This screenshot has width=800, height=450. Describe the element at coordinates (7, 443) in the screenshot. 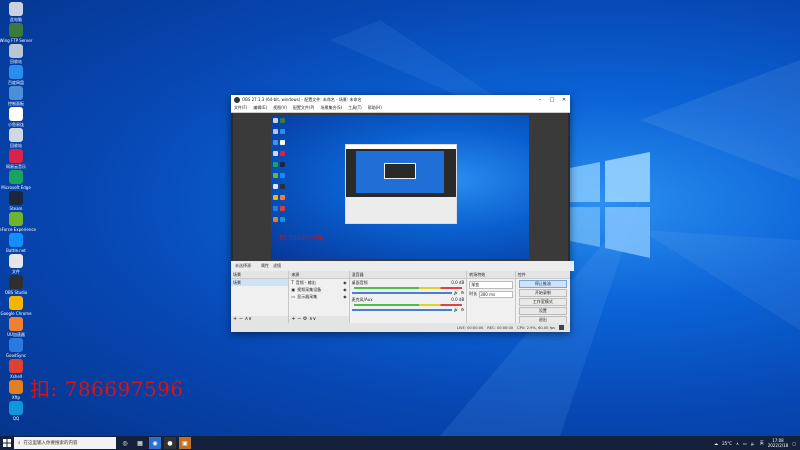

I see `start-button` at that location.